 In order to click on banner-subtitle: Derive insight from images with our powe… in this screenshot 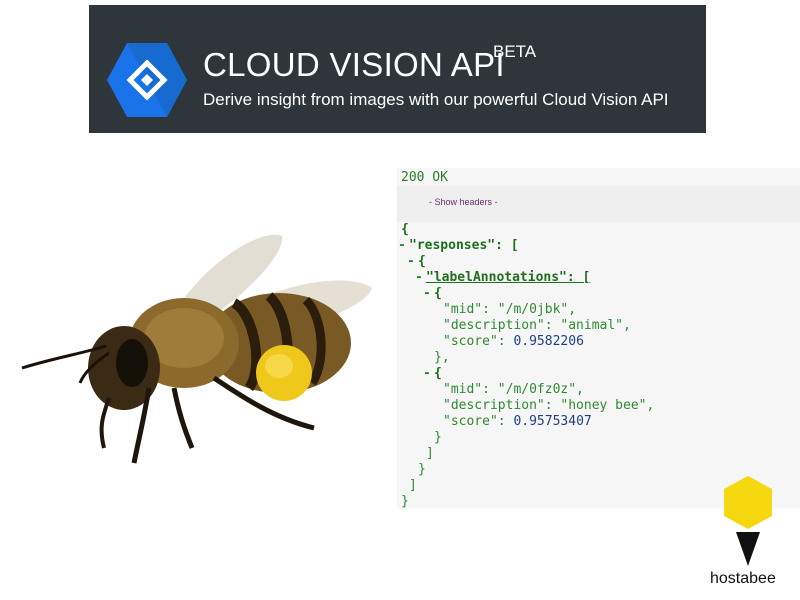, I will do `click(436, 99)`.